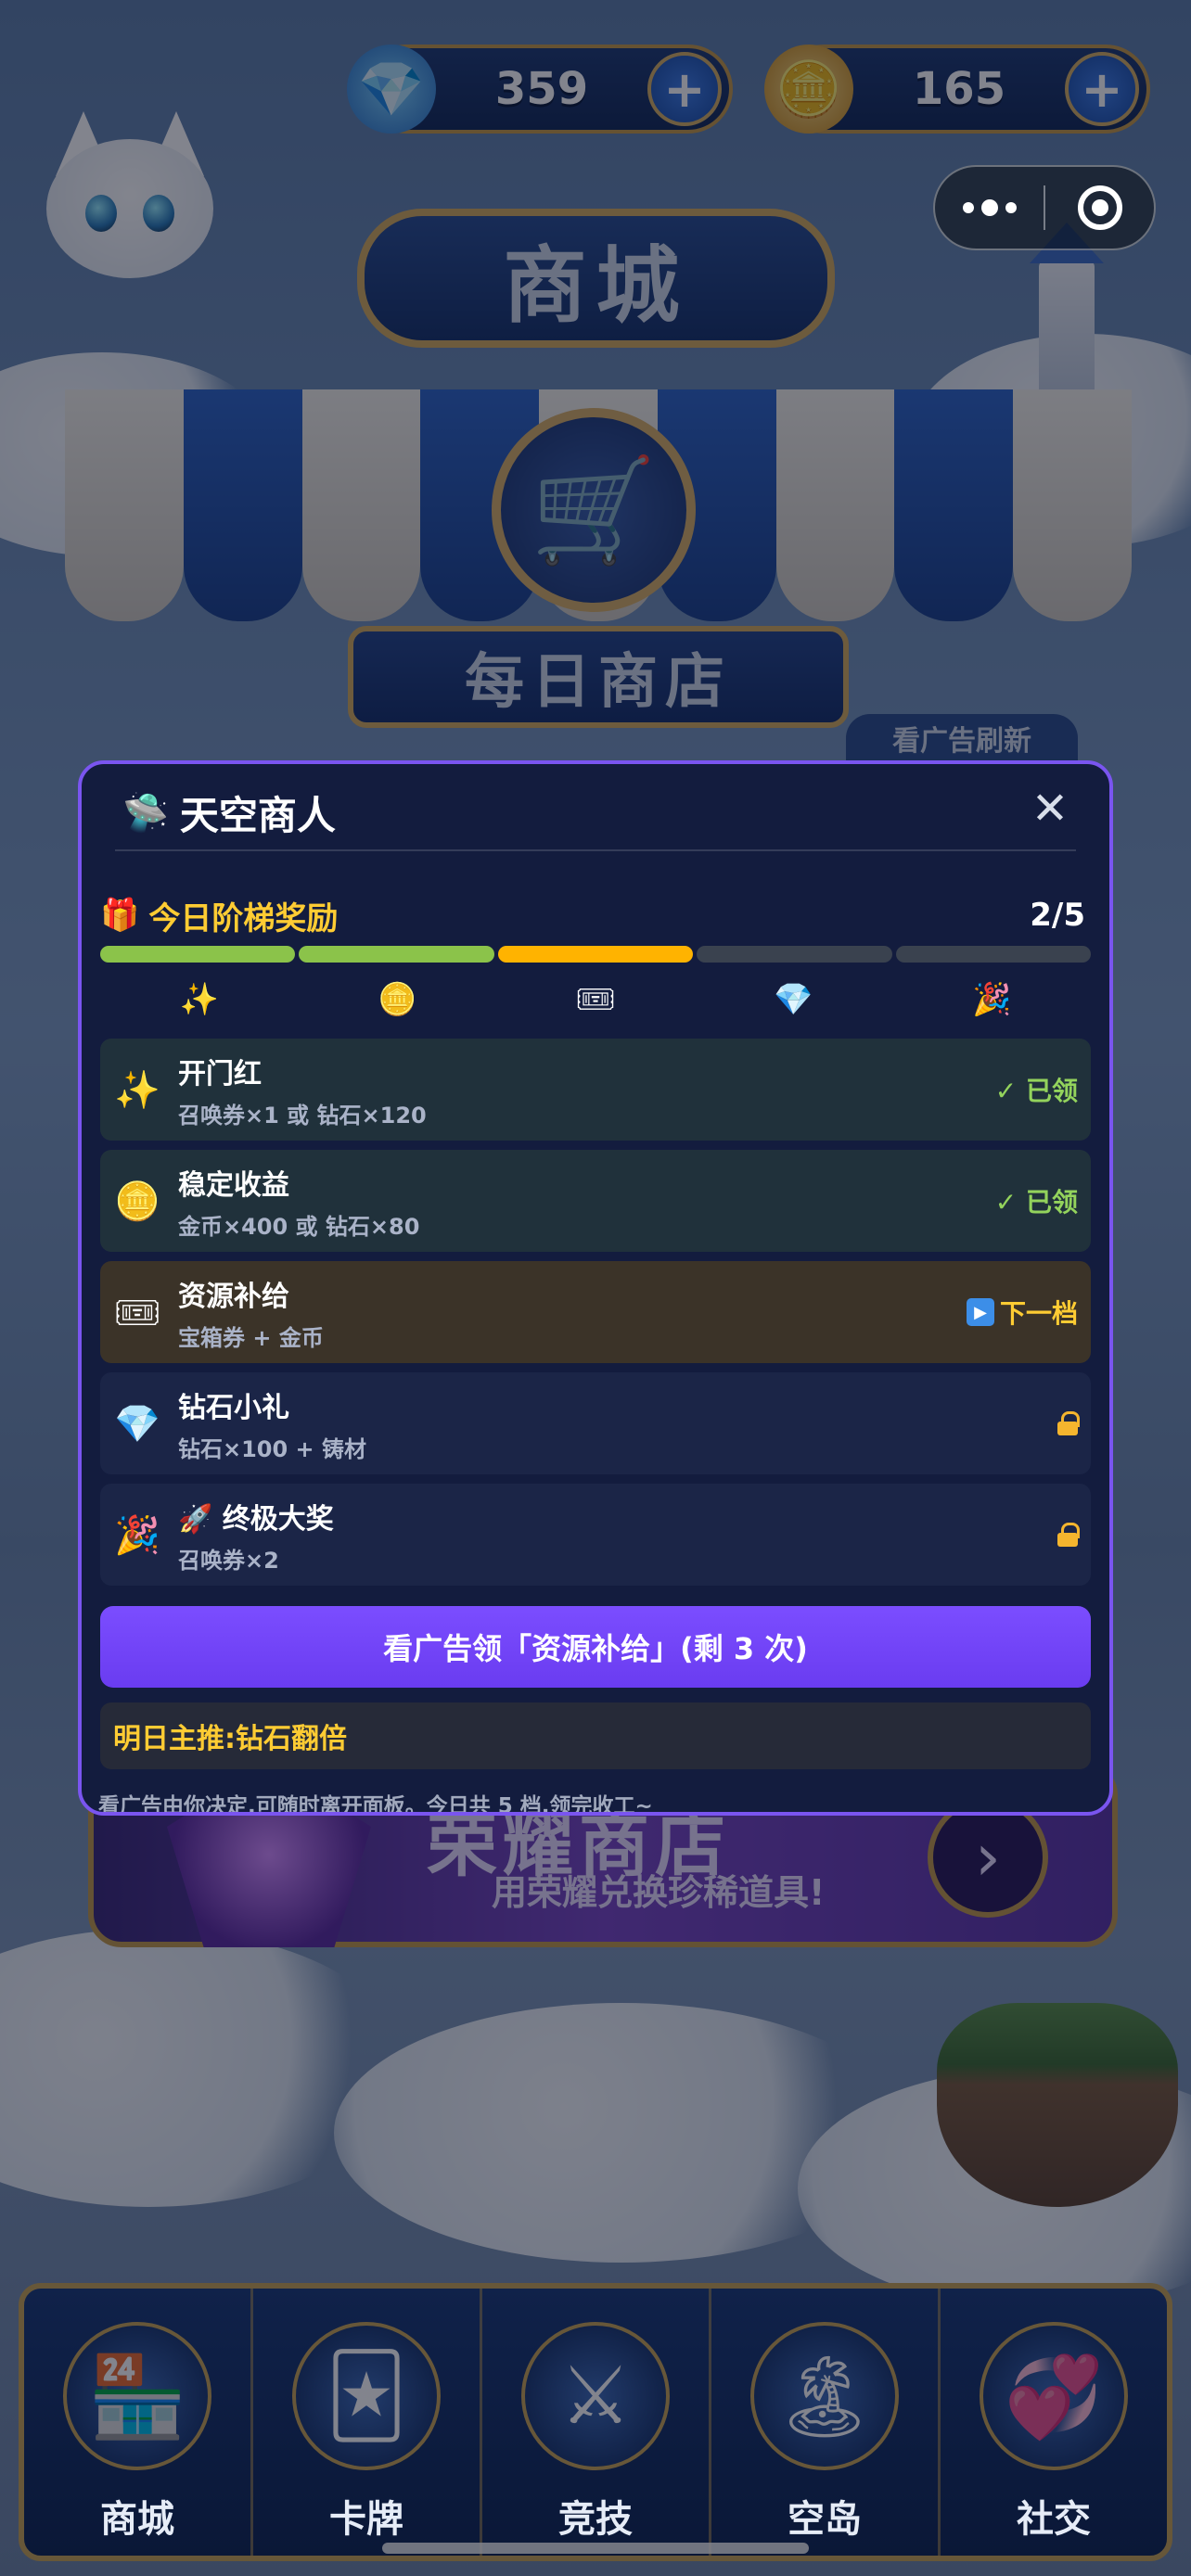 This screenshot has width=1191, height=2576. What do you see at coordinates (299, 1226) in the screenshot?
I see `tier-reward: 金币×400 或 钻石×80` at bounding box center [299, 1226].